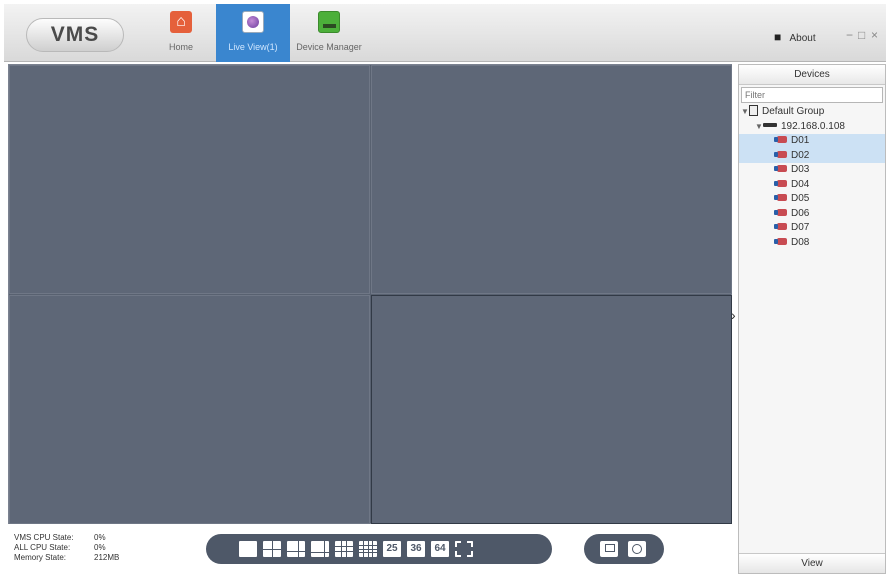 This screenshot has width=890, height=579. What do you see at coordinates (812, 155) in the screenshot?
I see `channel-item: D02` at bounding box center [812, 155].